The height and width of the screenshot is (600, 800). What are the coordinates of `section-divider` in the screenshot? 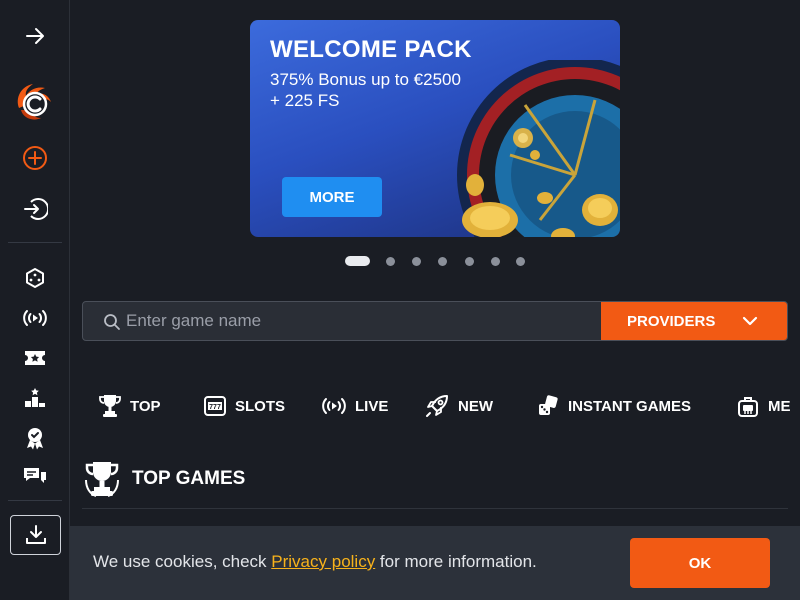 It's located at (435, 508).